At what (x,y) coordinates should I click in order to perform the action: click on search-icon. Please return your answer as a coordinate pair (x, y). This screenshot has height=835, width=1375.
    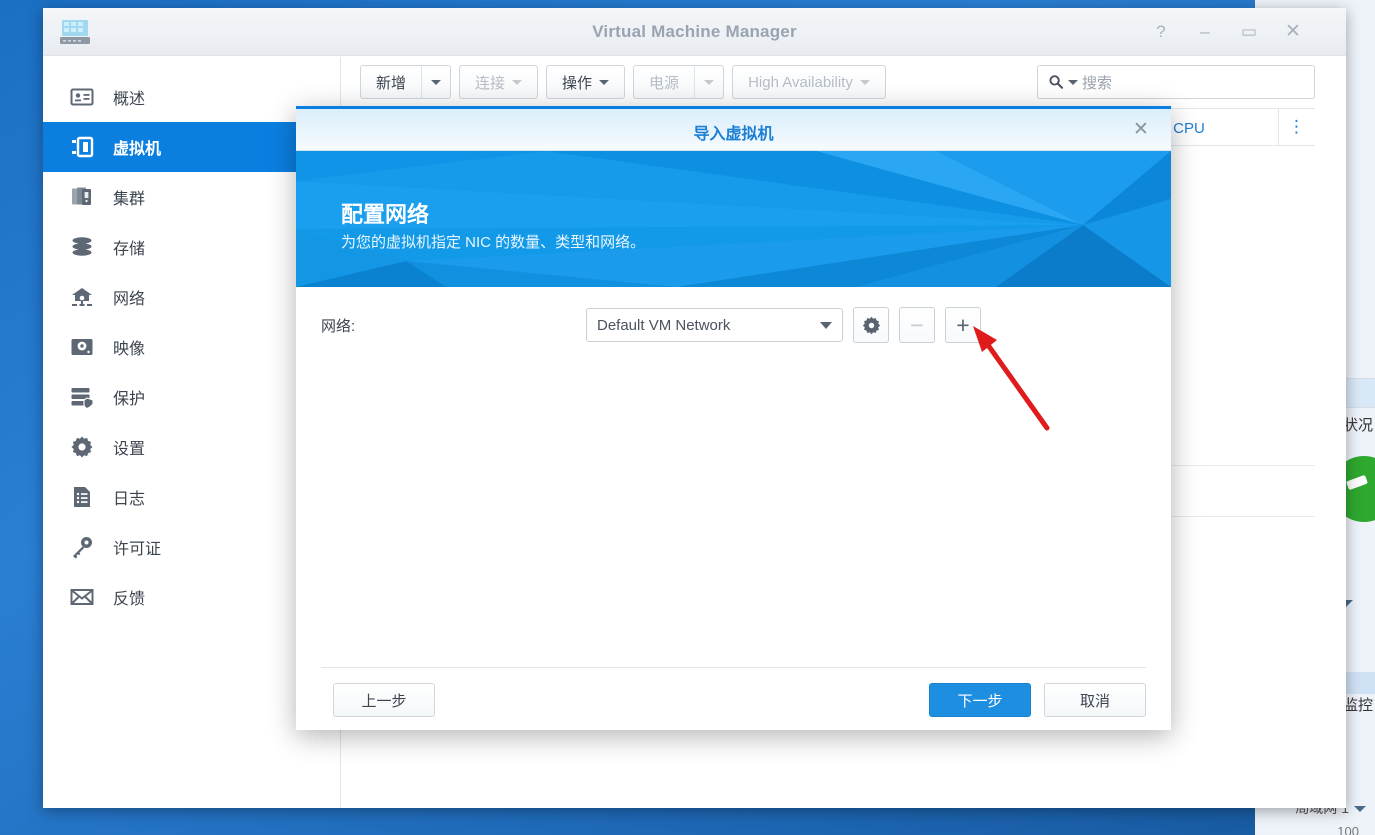
    Looking at the image, I should click on (1056, 82).